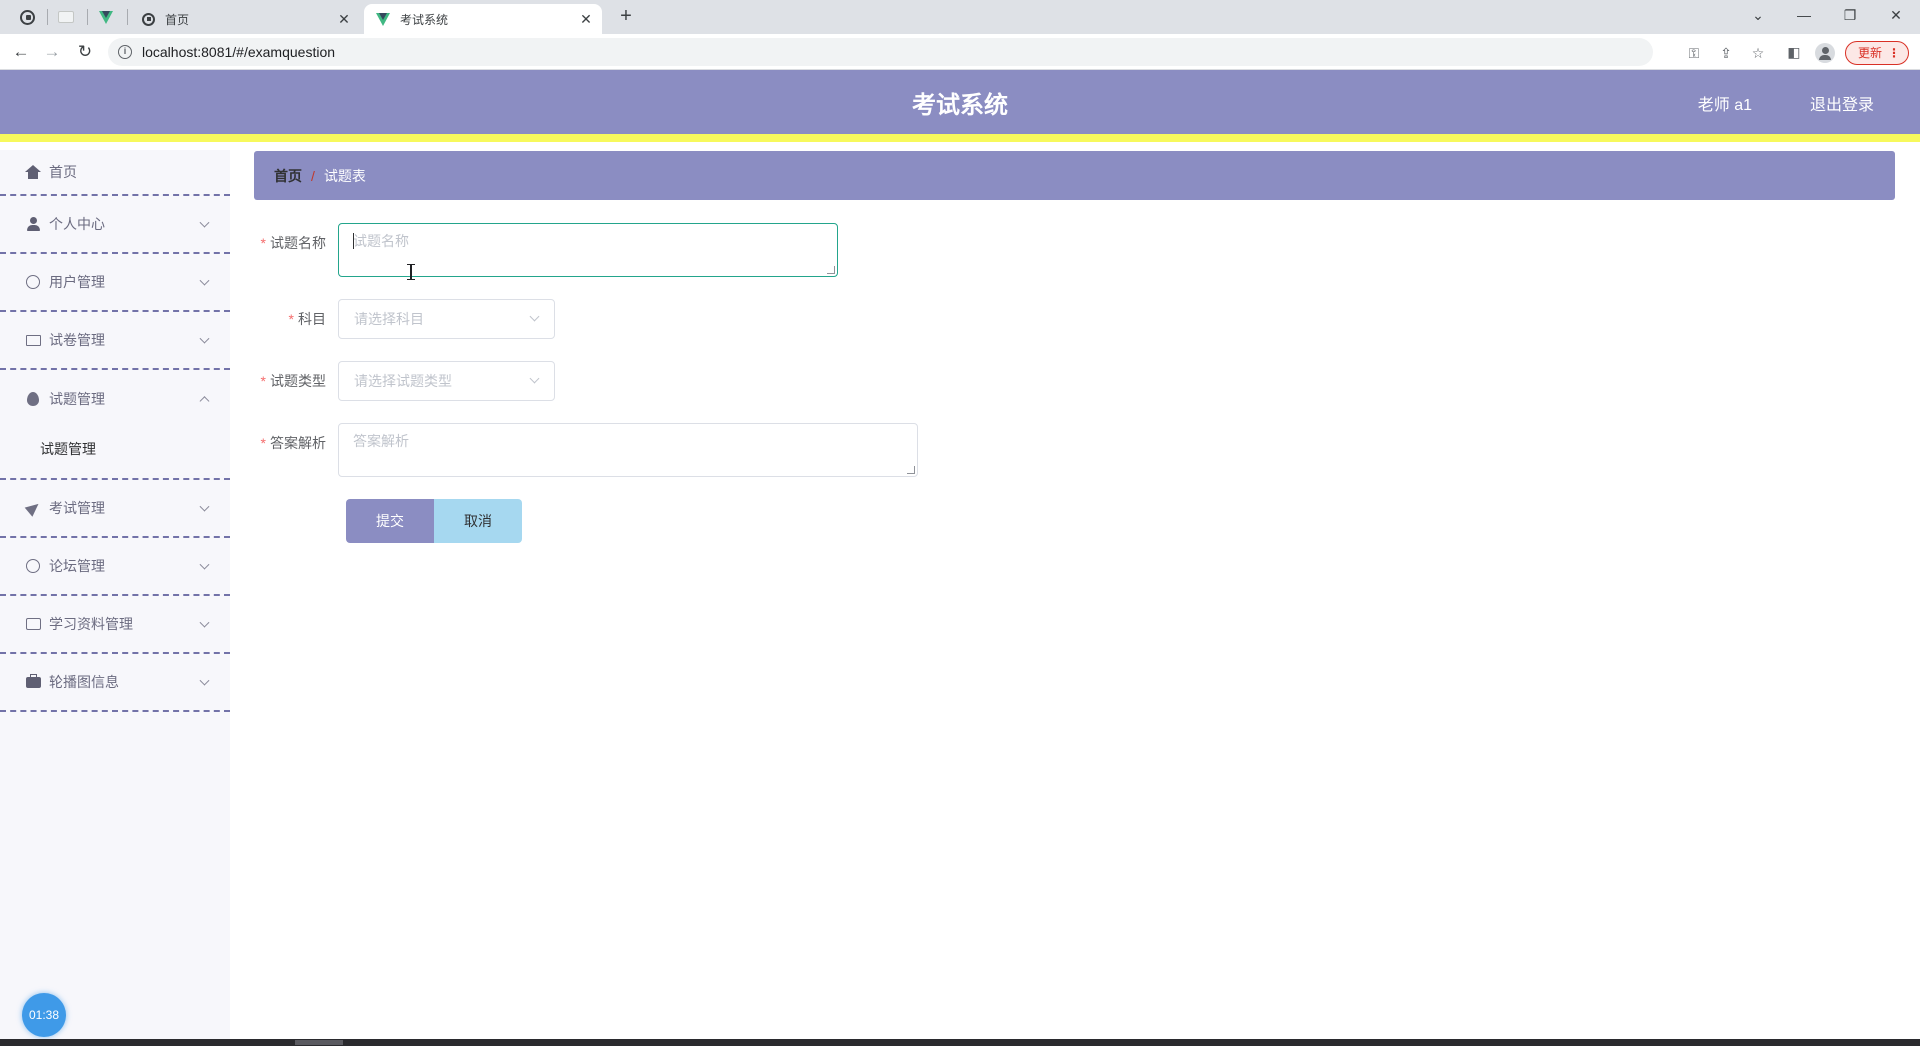  Describe the element at coordinates (115, 509) in the screenshot. I see `sidebar-item-exam-management: 考试管理` at that location.